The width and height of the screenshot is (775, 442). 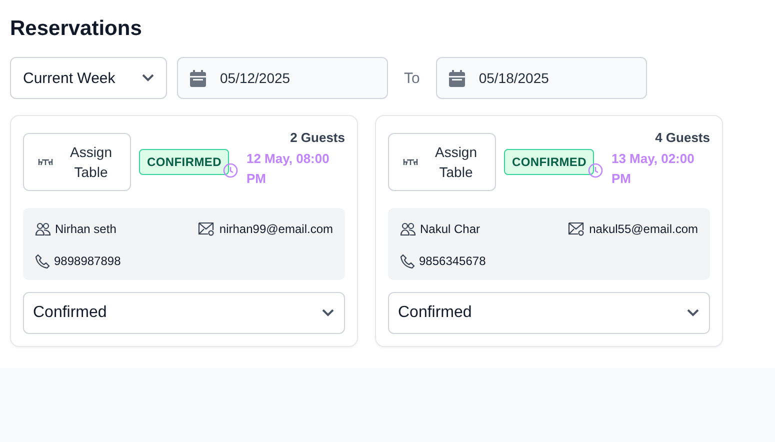 What do you see at coordinates (276, 229) in the screenshot?
I see `guest-email: nirhan99@email.com` at bounding box center [276, 229].